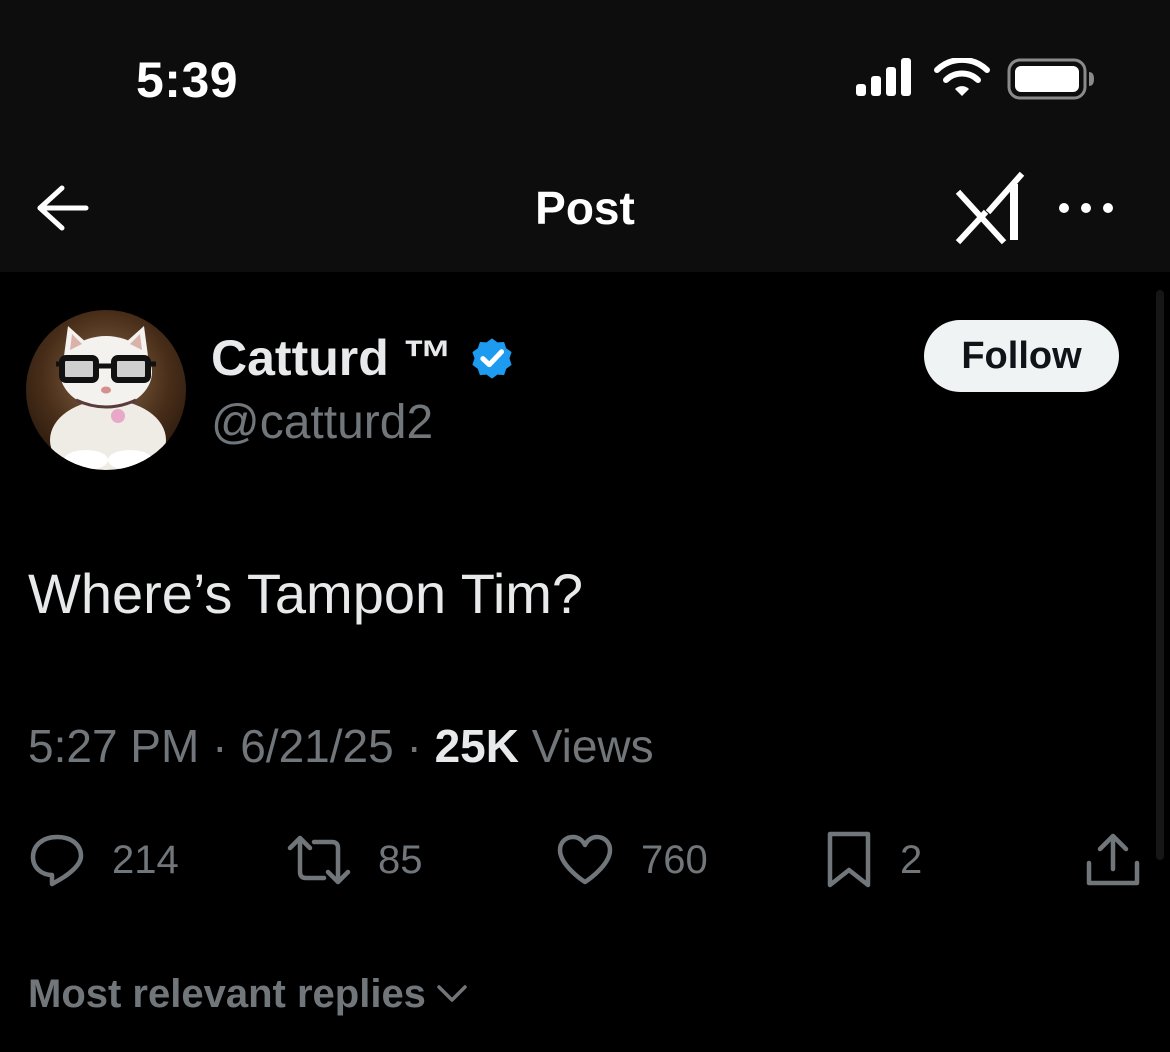 Image resolution: width=1170 pixels, height=1052 pixels. Describe the element at coordinates (1050, 79) in the screenshot. I see `battery-icon` at that location.